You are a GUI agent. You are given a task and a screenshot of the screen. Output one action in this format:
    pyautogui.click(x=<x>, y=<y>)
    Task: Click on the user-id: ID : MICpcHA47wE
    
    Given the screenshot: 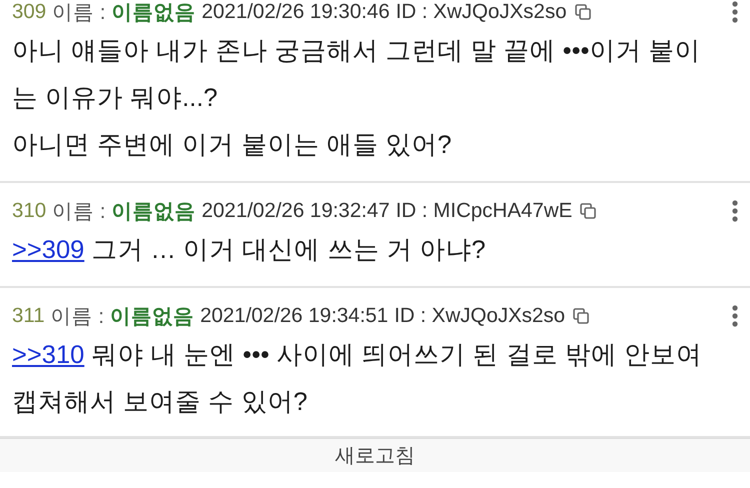 What is the action you would take?
    pyautogui.click(x=484, y=211)
    